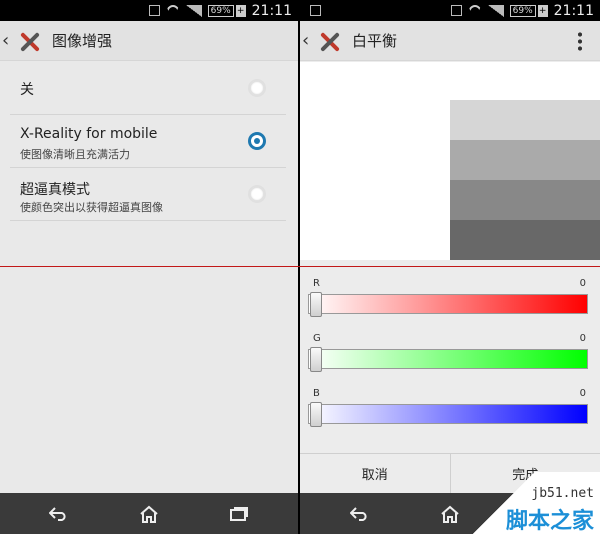 The width and height of the screenshot is (600, 534). Describe the element at coordinates (257, 194) in the screenshot. I see `radio-super-vivid` at that location.